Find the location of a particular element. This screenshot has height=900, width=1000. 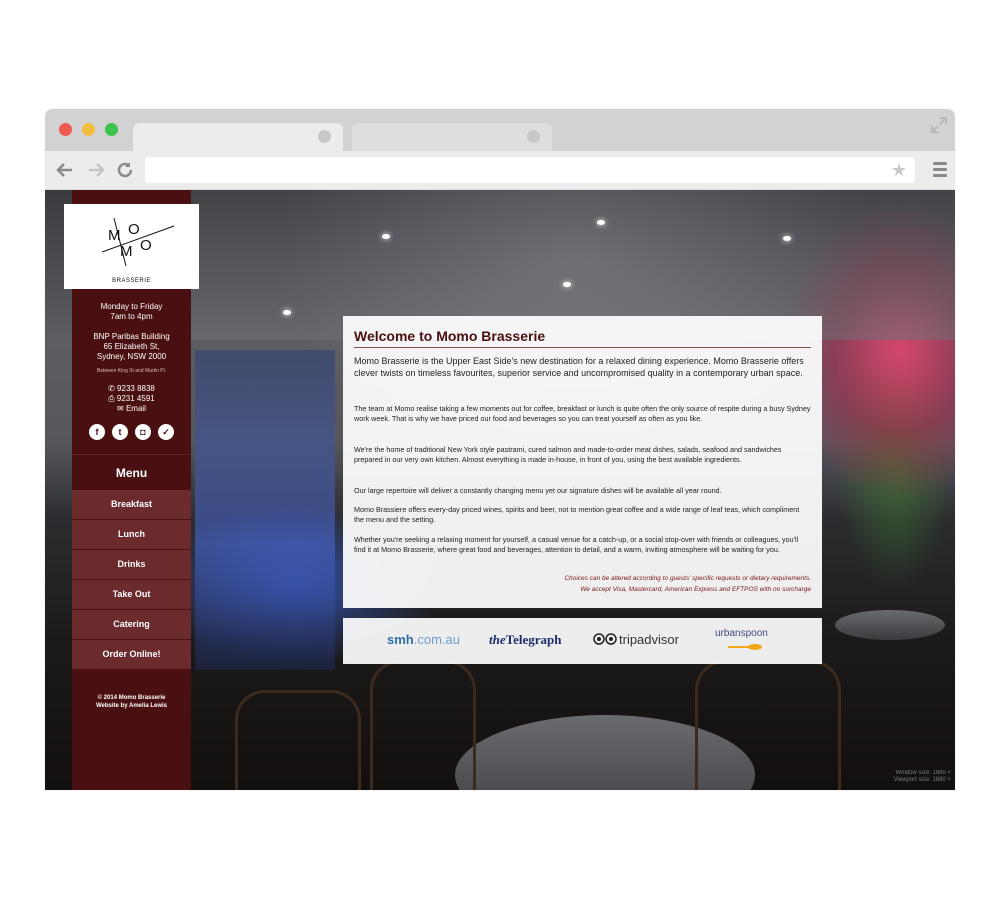

smh-logo-main: smh is located at coordinates (400, 639).